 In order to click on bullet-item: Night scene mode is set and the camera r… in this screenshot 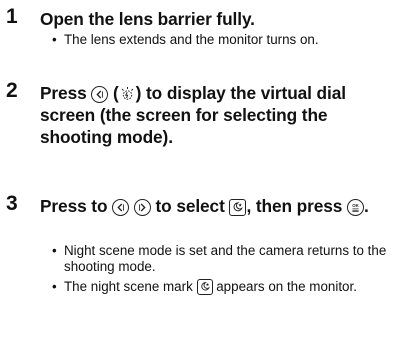, I will do `click(224, 259)`.